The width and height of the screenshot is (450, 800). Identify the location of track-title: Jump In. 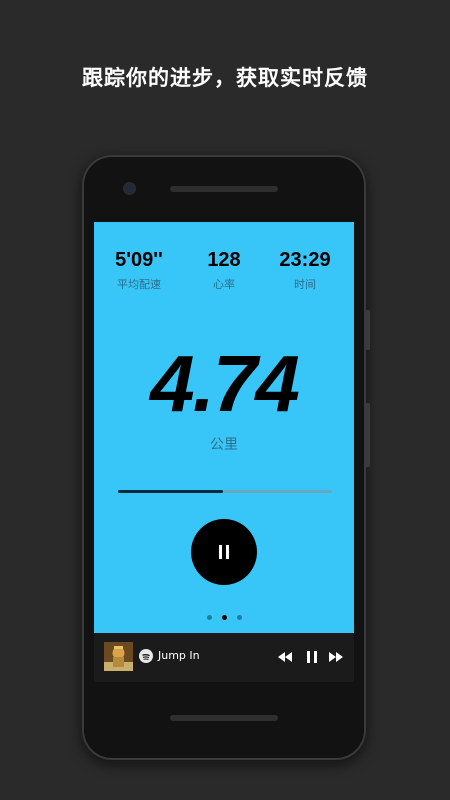
(179, 655).